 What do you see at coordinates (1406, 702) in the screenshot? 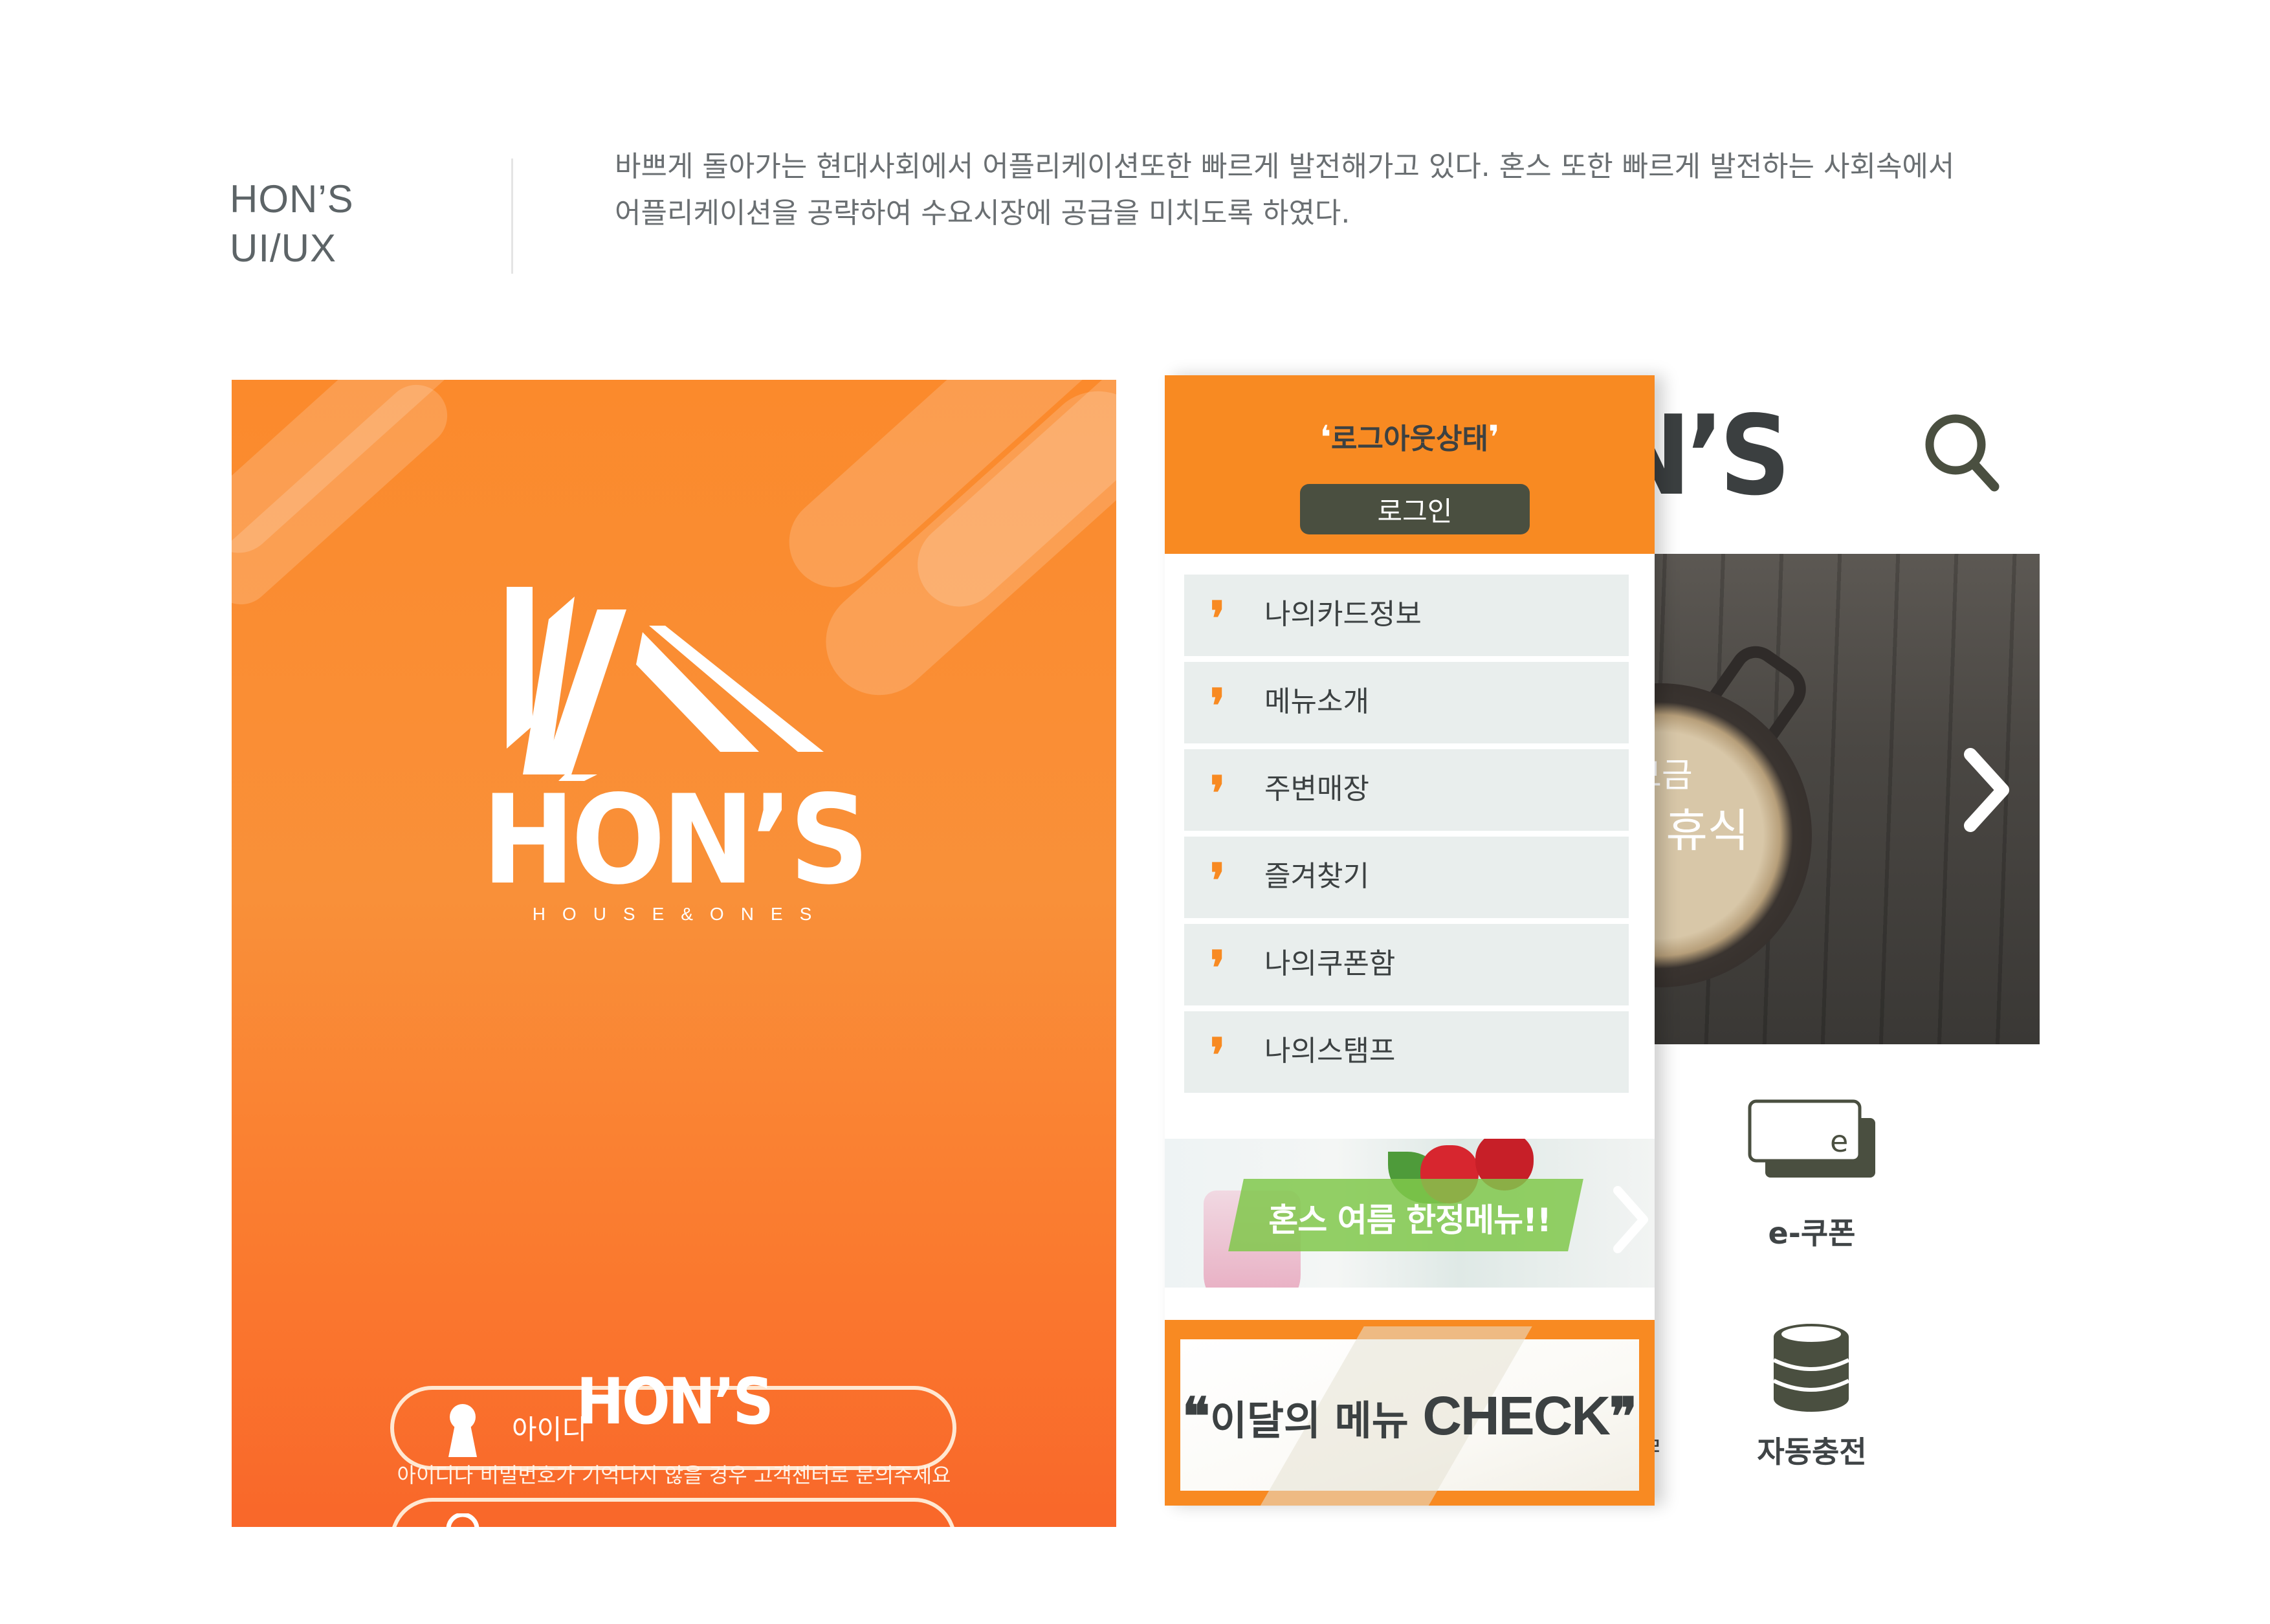
I see `menu-item-menu-intro: ❜ 메뉴소개` at bounding box center [1406, 702].